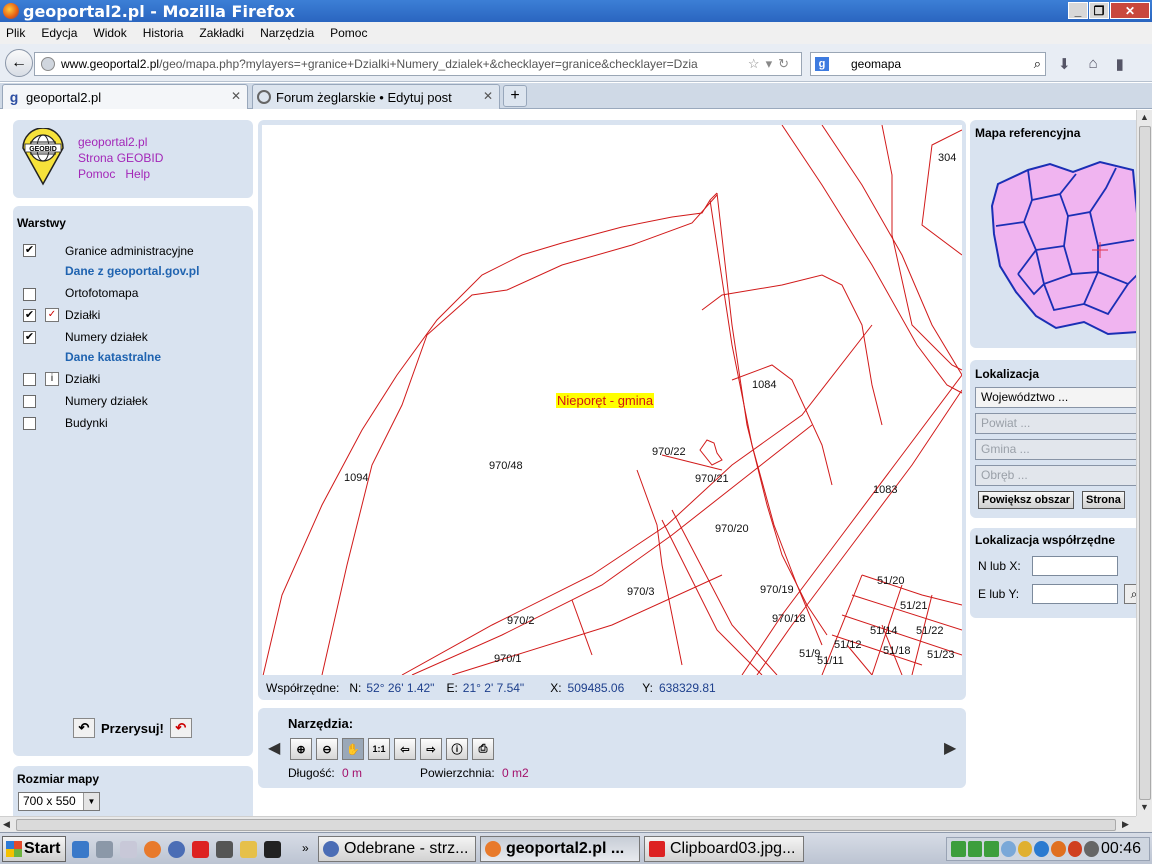 The height and width of the screenshot is (864, 1152). Describe the element at coordinates (248, 849) in the screenshot. I see `folder-icon` at that location.